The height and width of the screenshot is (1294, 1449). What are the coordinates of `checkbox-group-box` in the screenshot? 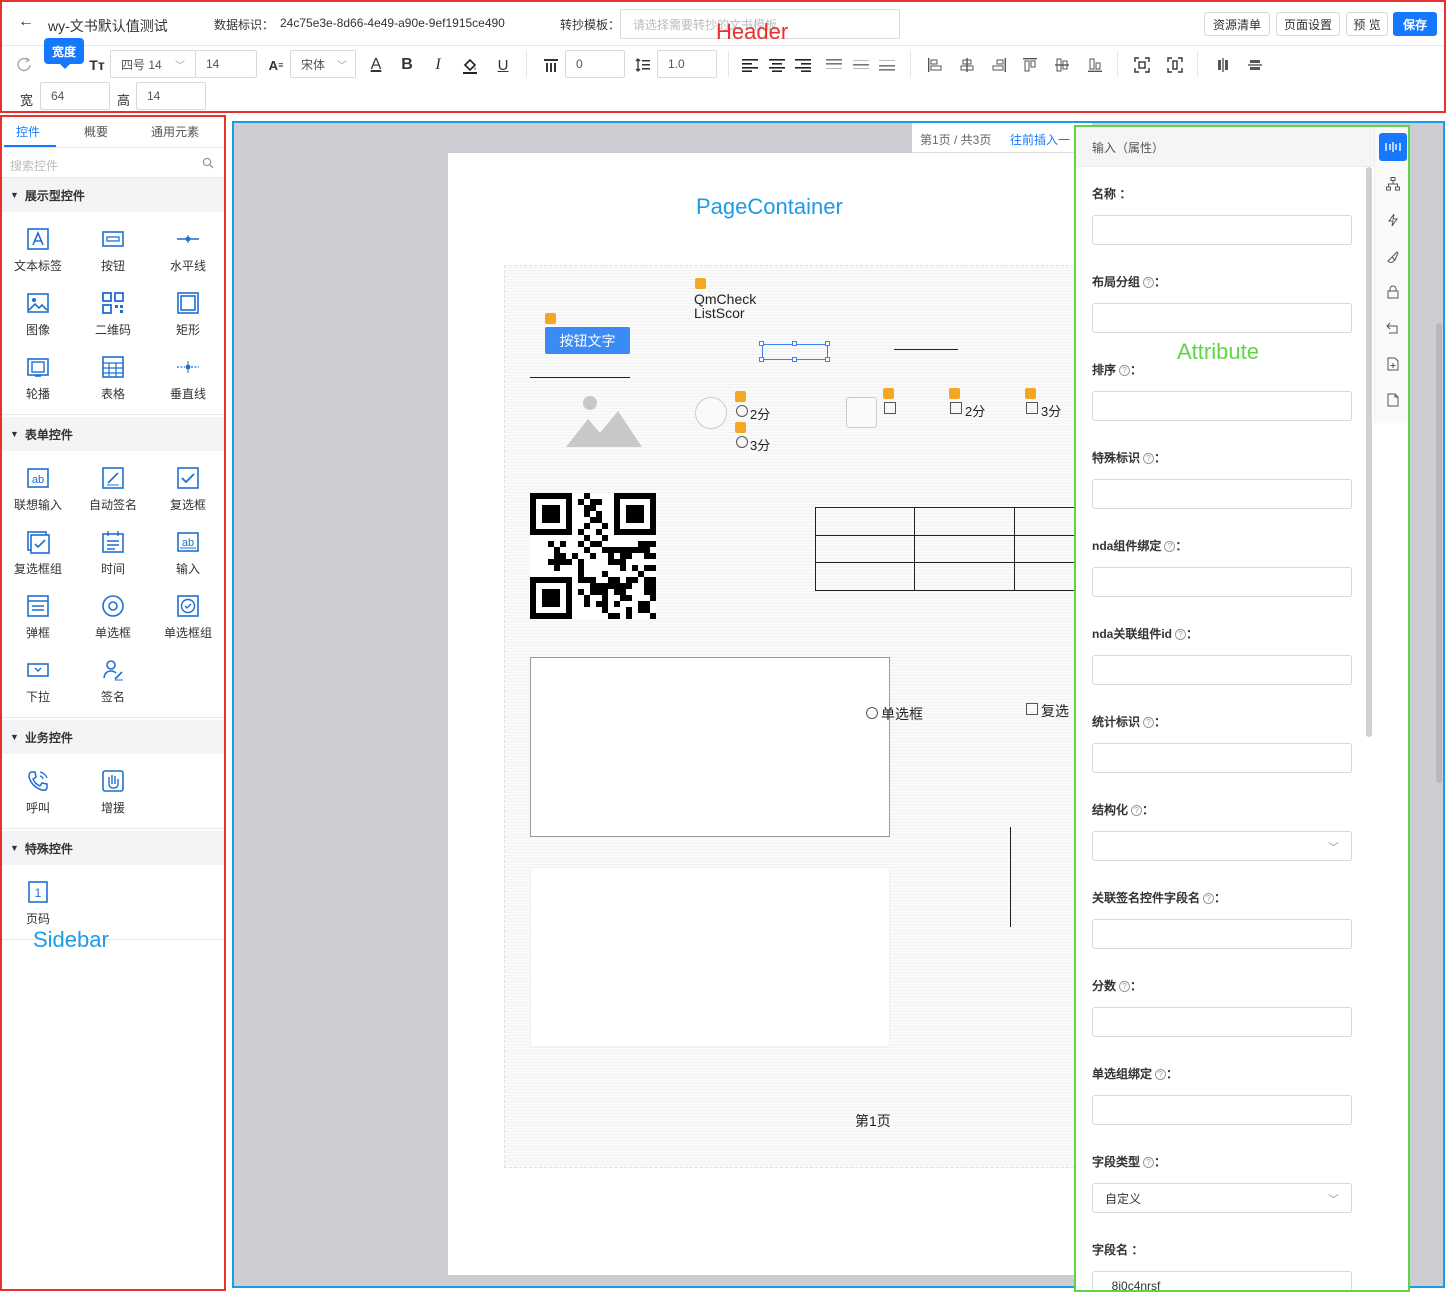 It's located at (861, 412).